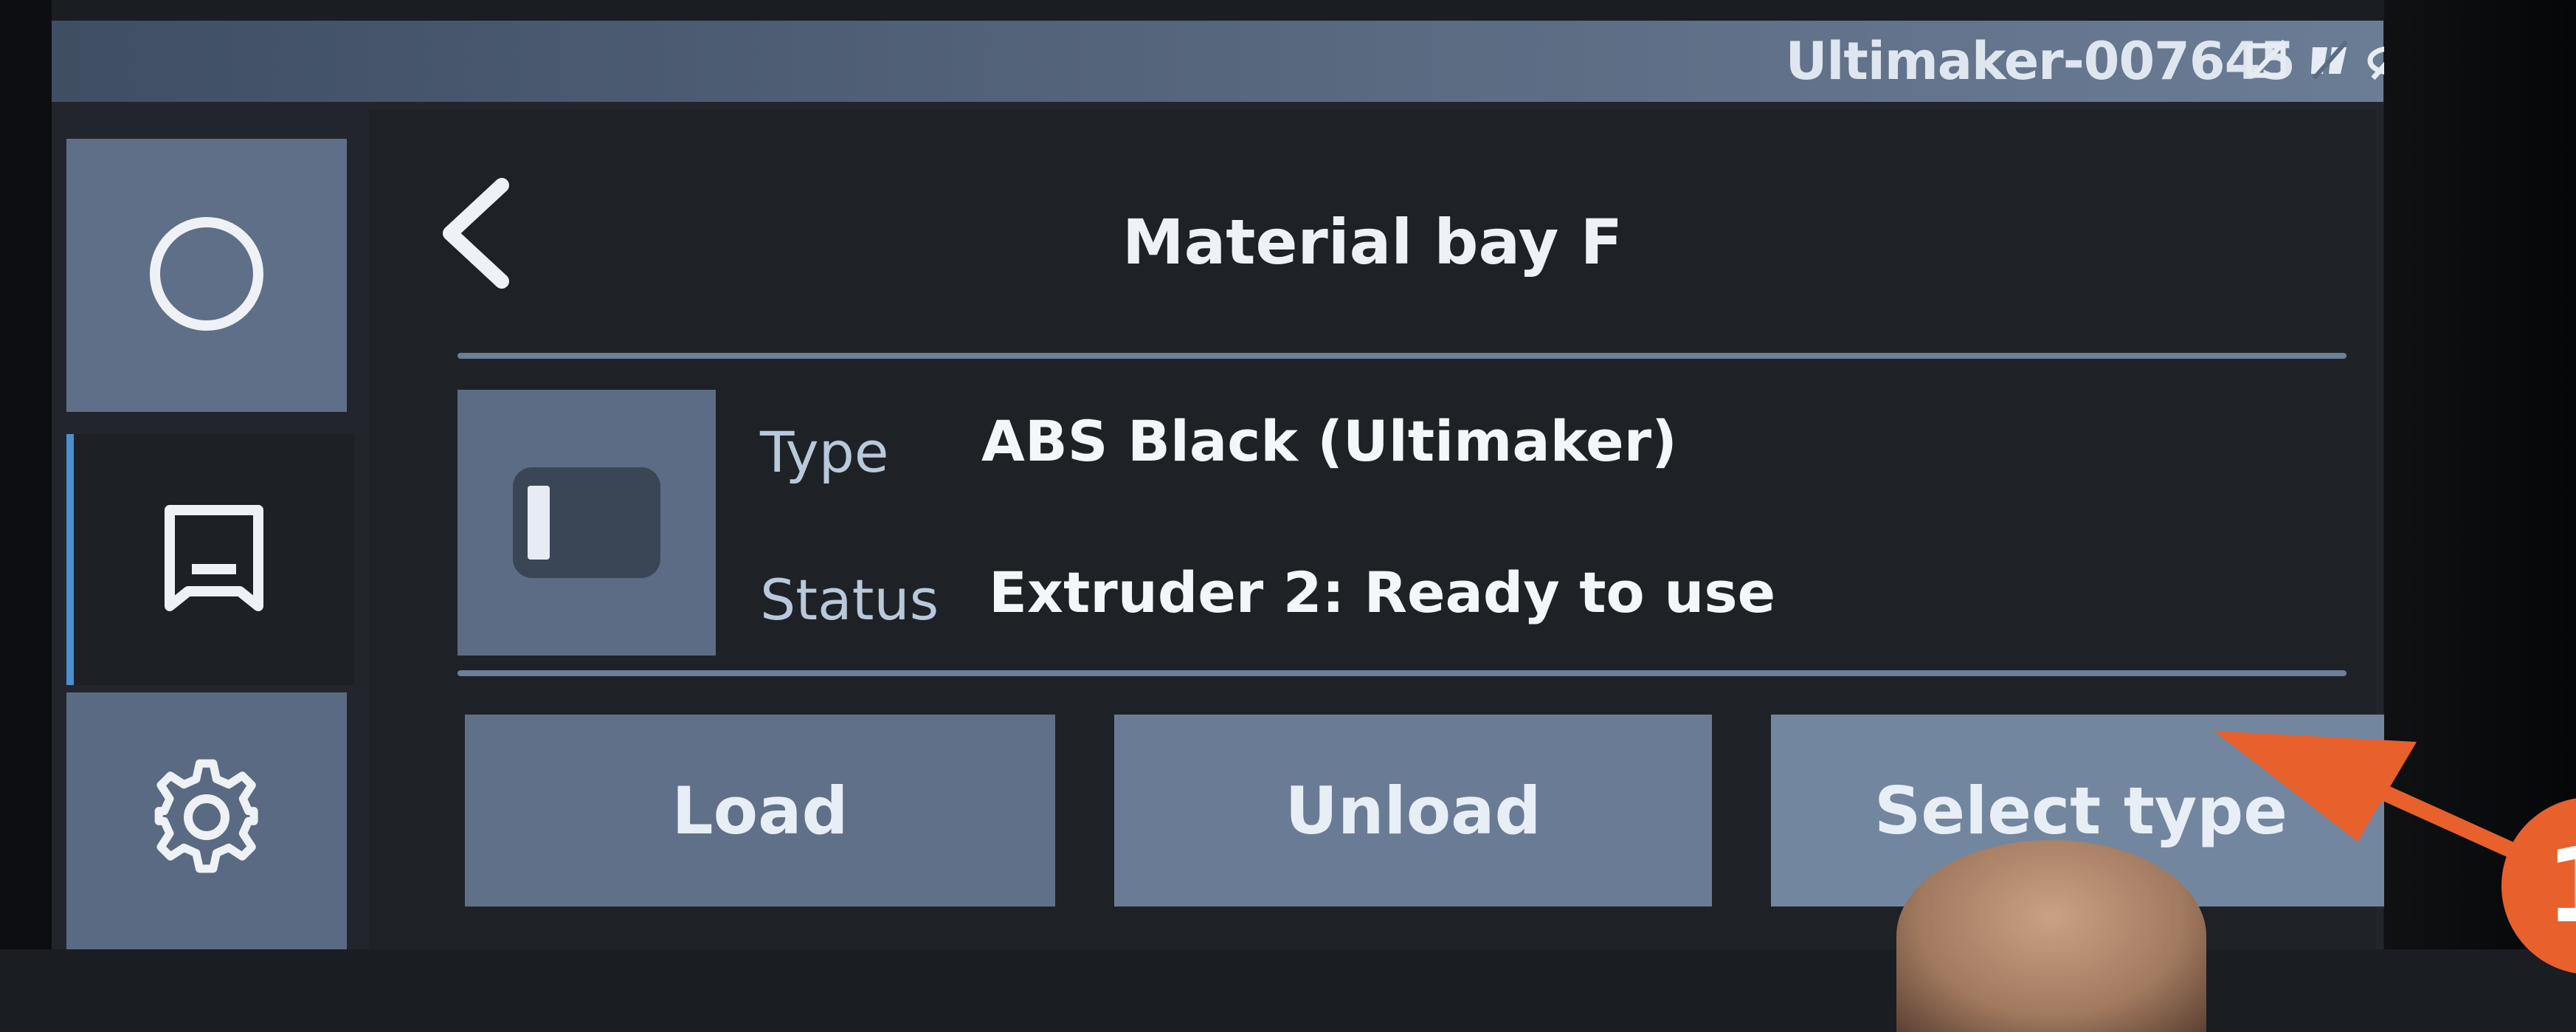 The width and height of the screenshot is (2576, 1032). Describe the element at coordinates (824, 452) in the screenshot. I see `type-label: Type` at that location.